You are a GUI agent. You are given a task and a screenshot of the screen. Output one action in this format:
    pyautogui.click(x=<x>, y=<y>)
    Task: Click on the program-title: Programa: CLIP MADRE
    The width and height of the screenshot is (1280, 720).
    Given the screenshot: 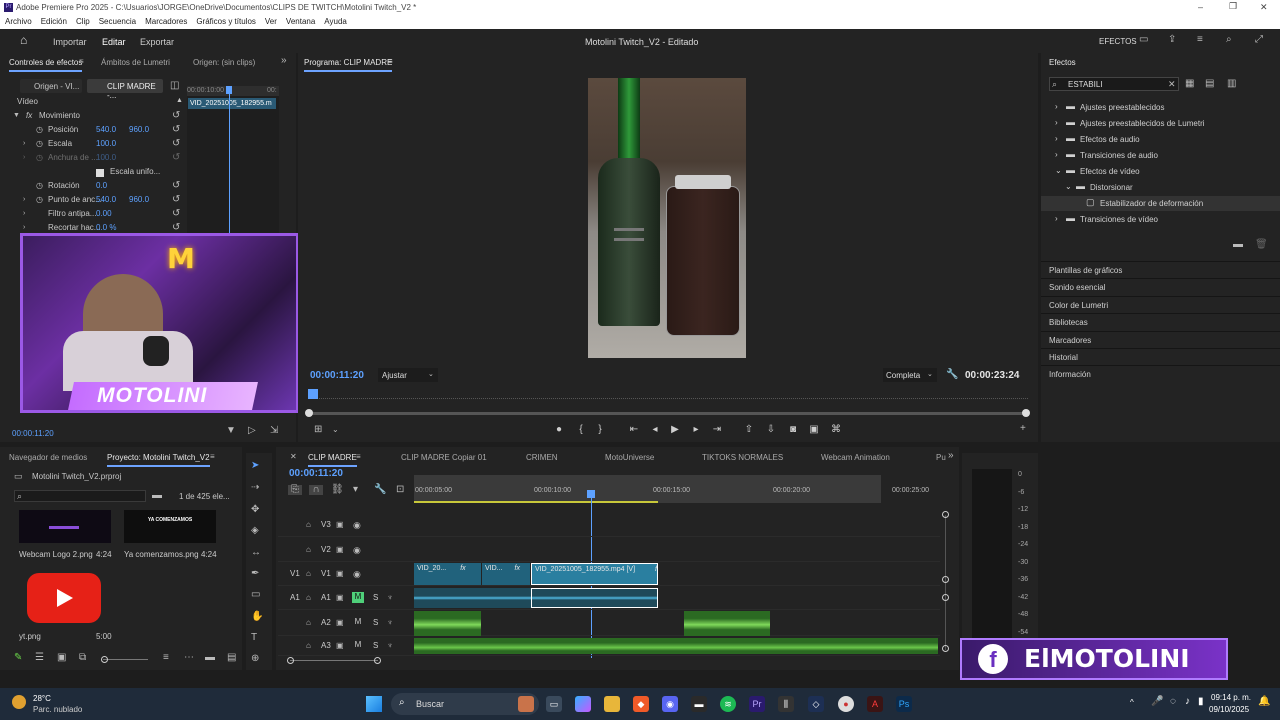 What is the action you would take?
    pyautogui.click(x=348, y=65)
    